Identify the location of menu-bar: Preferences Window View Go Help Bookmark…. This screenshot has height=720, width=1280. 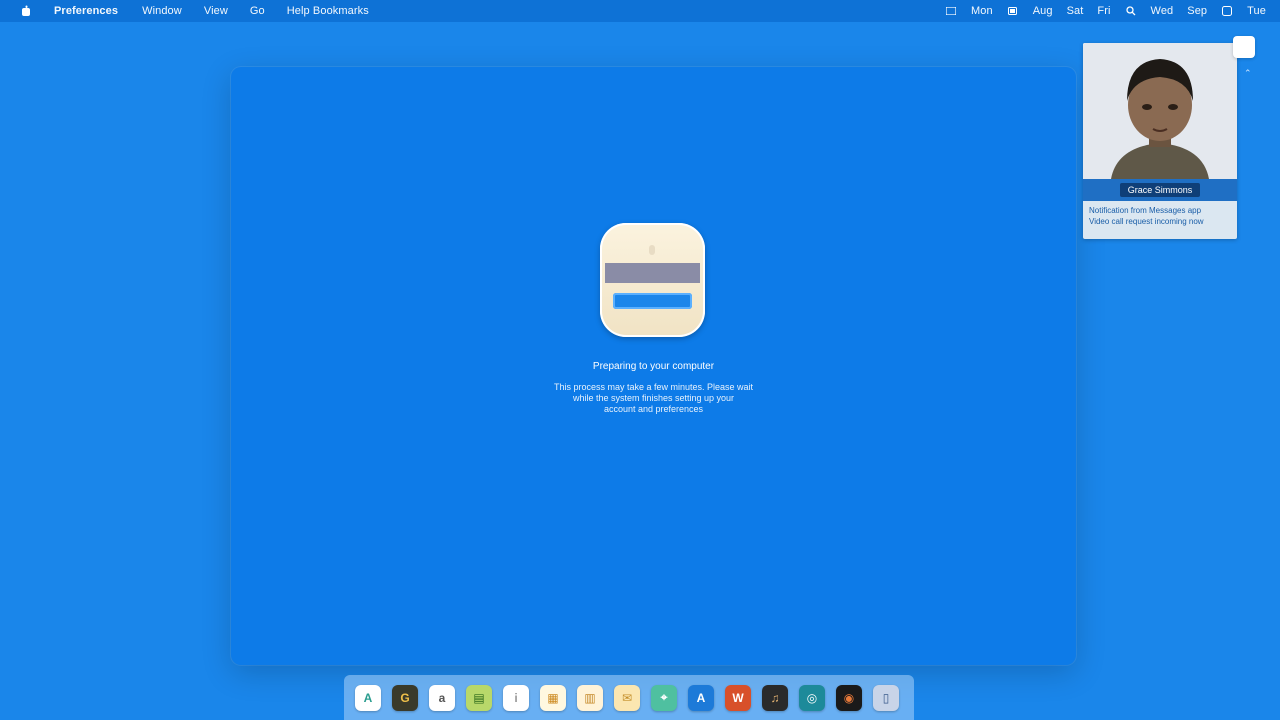
(640, 11).